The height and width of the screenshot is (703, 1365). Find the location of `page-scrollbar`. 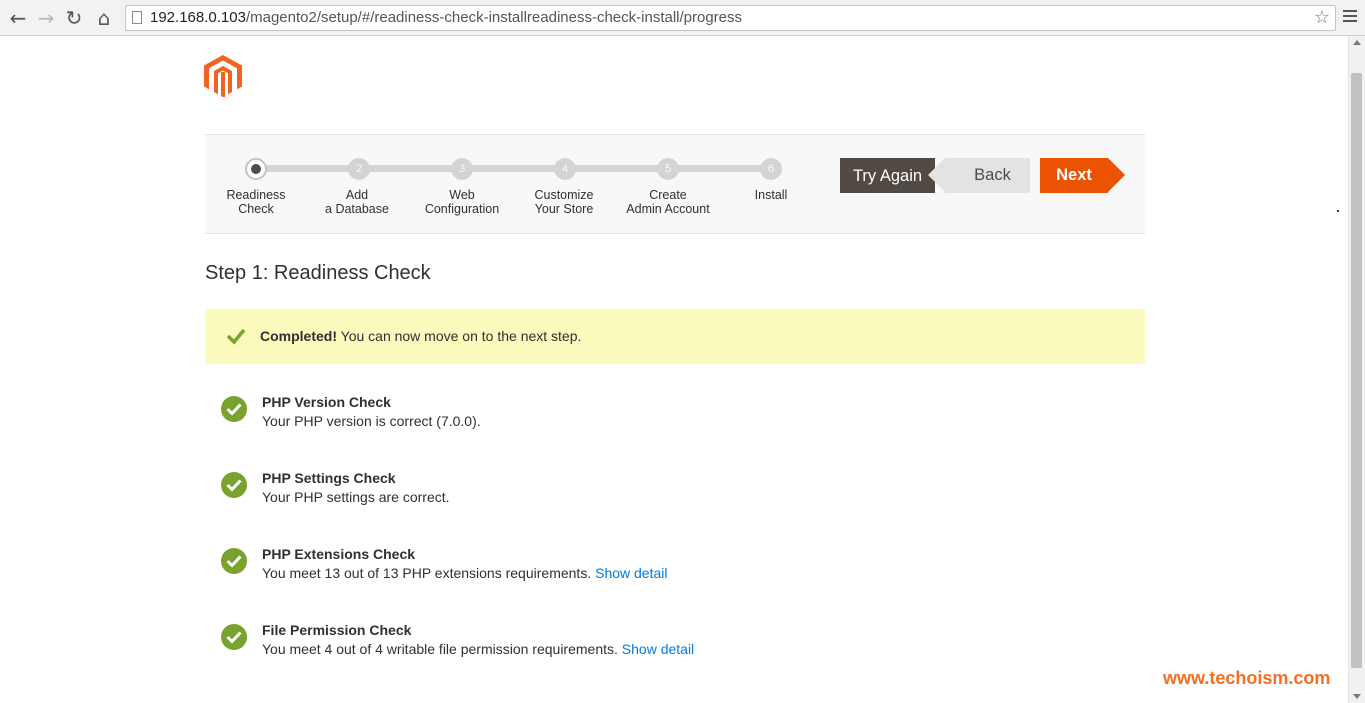

page-scrollbar is located at coordinates (1356, 369).